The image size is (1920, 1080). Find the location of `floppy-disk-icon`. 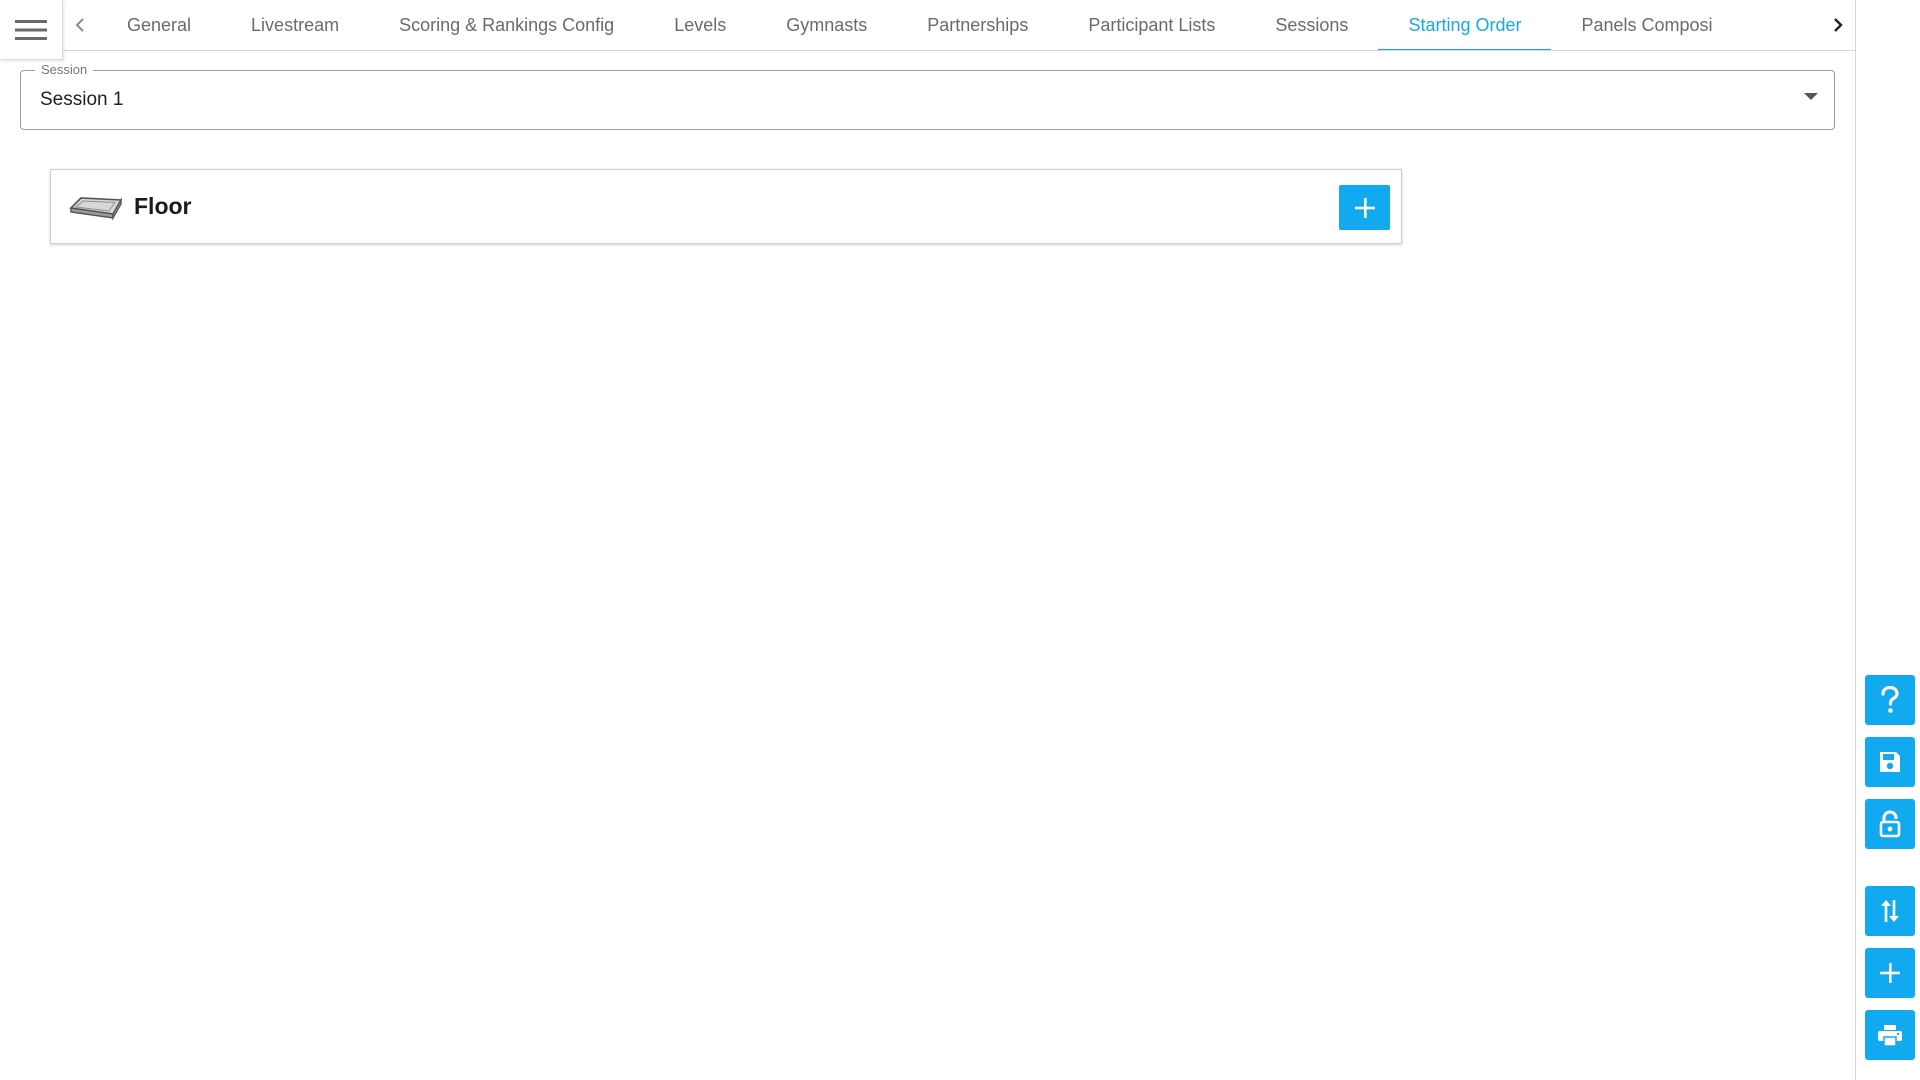

floppy-disk-icon is located at coordinates (1890, 762).